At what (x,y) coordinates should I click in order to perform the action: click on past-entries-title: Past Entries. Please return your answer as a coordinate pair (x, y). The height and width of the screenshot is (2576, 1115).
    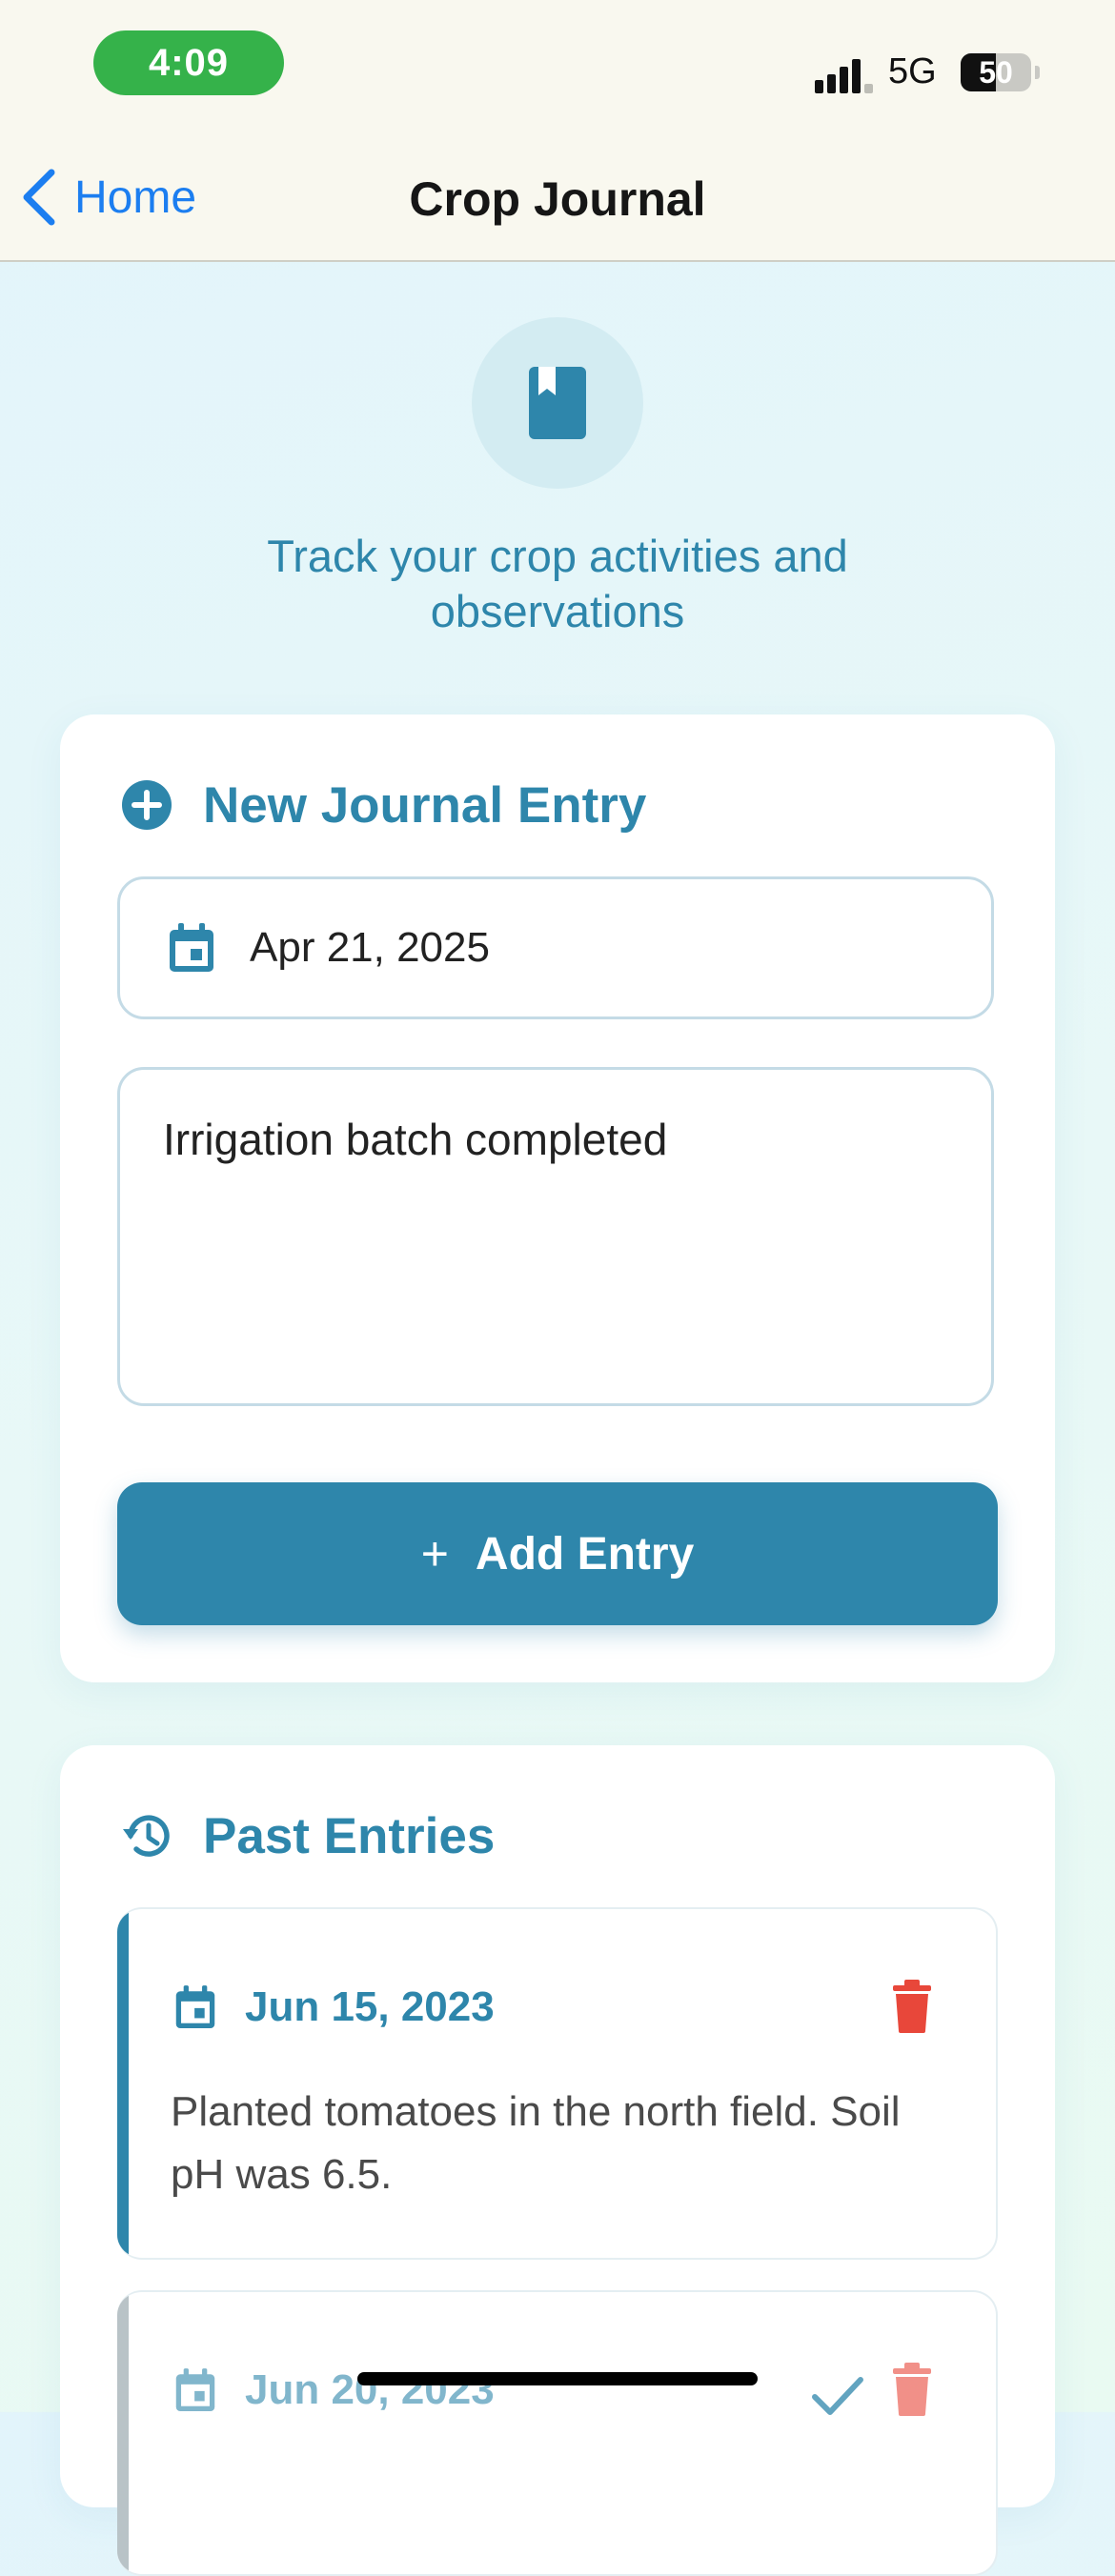
    Looking at the image, I should click on (349, 1836).